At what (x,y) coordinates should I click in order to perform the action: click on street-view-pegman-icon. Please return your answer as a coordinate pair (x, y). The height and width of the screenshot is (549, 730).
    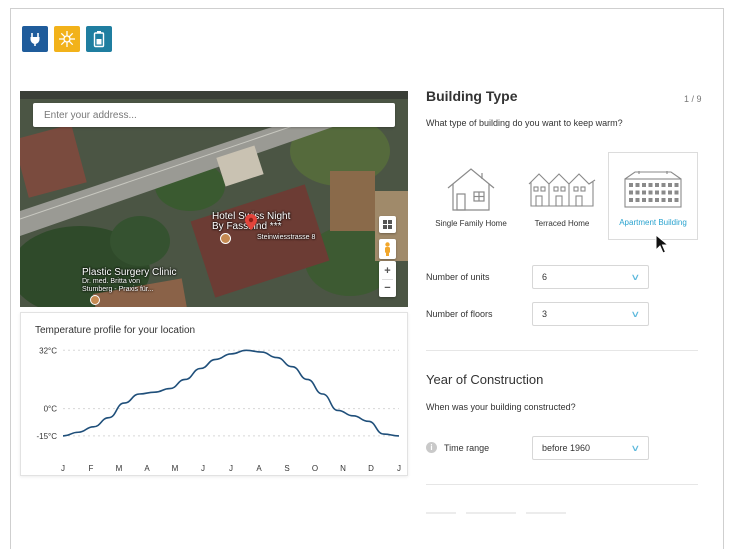
    Looking at the image, I should click on (387, 249).